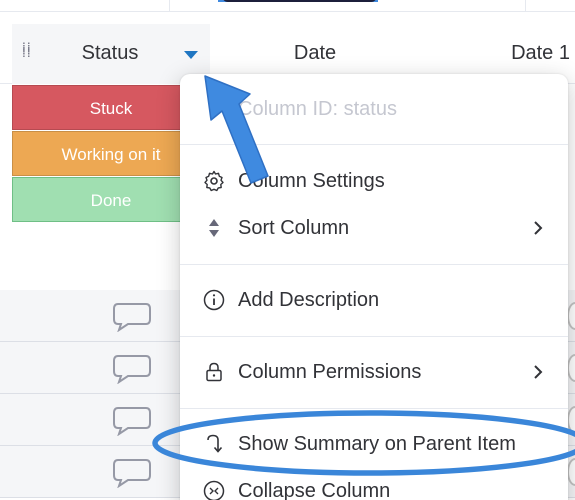 The width and height of the screenshot is (575, 500). What do you see at coordinates (299, 1) in the screenshot?
I see `top-dark-pill` at bounding box center [299, 1].